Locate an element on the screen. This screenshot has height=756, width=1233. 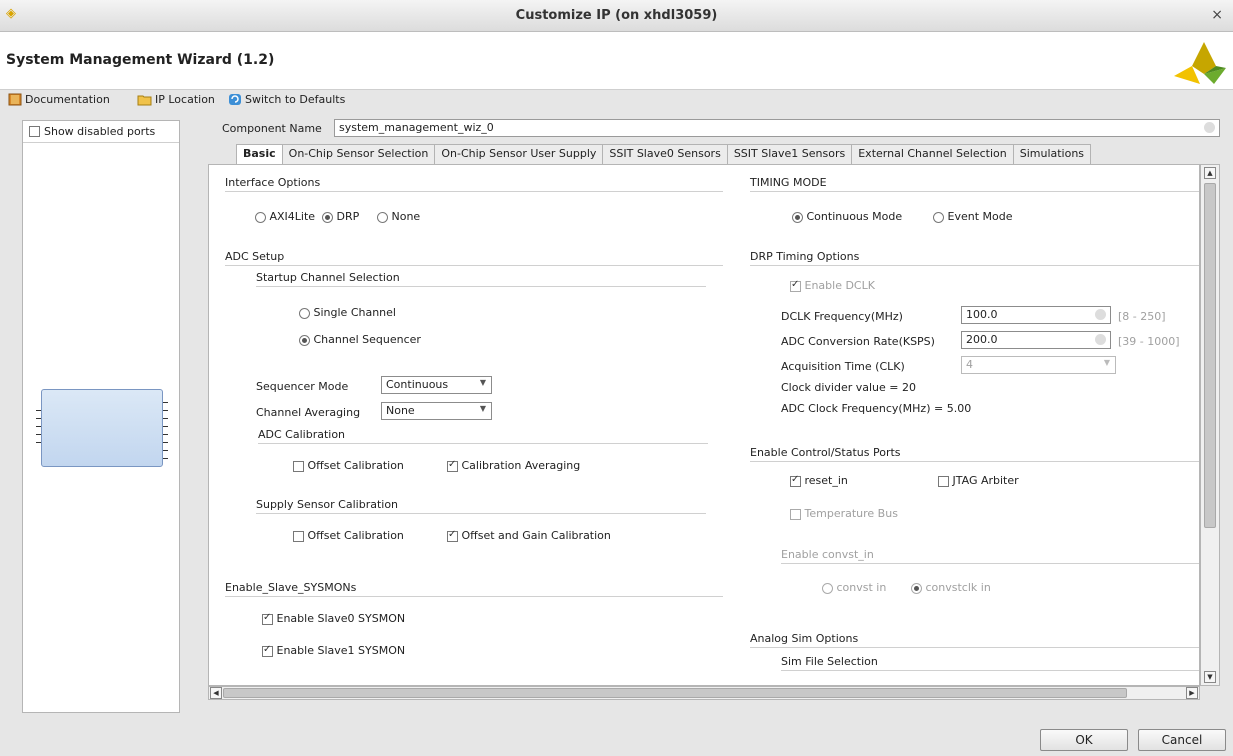
interface-none-option: None is located at coordinates (398, 216).